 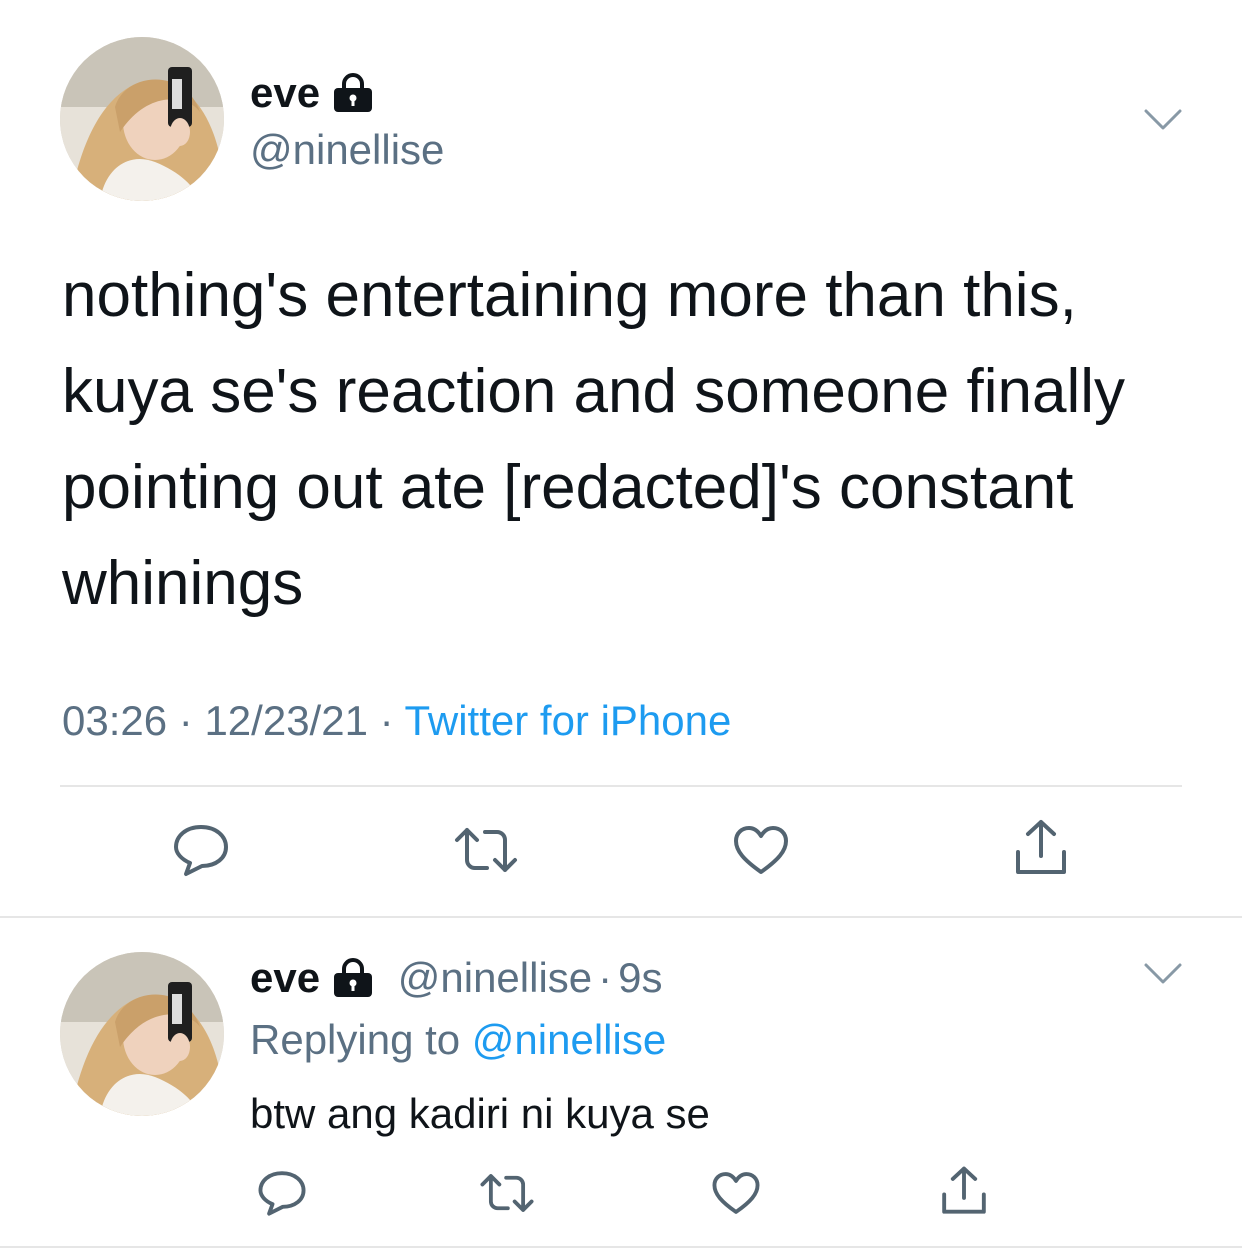 What do you see at coordinates (396, 721) in the screenshot?
I see `tweet-meta: 03:26 · 12/23/21 · Twitter for iPhone` at bounding box center [396, 721].